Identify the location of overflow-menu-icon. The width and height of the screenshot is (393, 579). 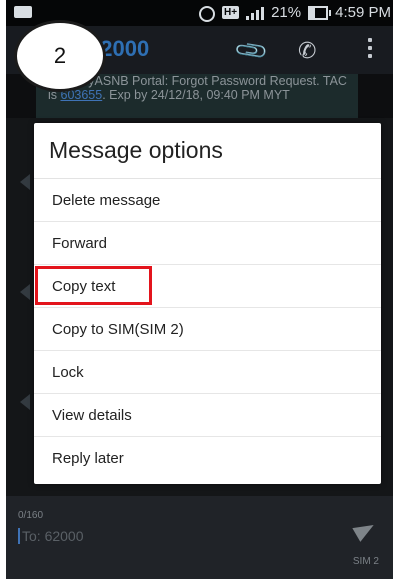
(370, 48).